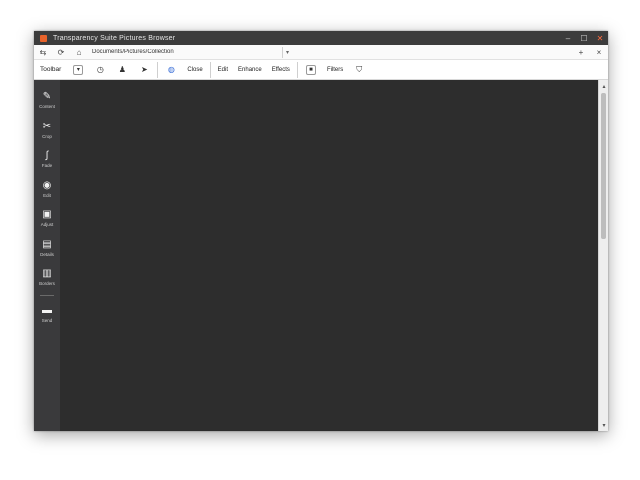 The width and height of the screenshot is (640, 480). Describe the element at coordinates (311, 70) in the screenshot. I see `frame-icon: ■` at that location.